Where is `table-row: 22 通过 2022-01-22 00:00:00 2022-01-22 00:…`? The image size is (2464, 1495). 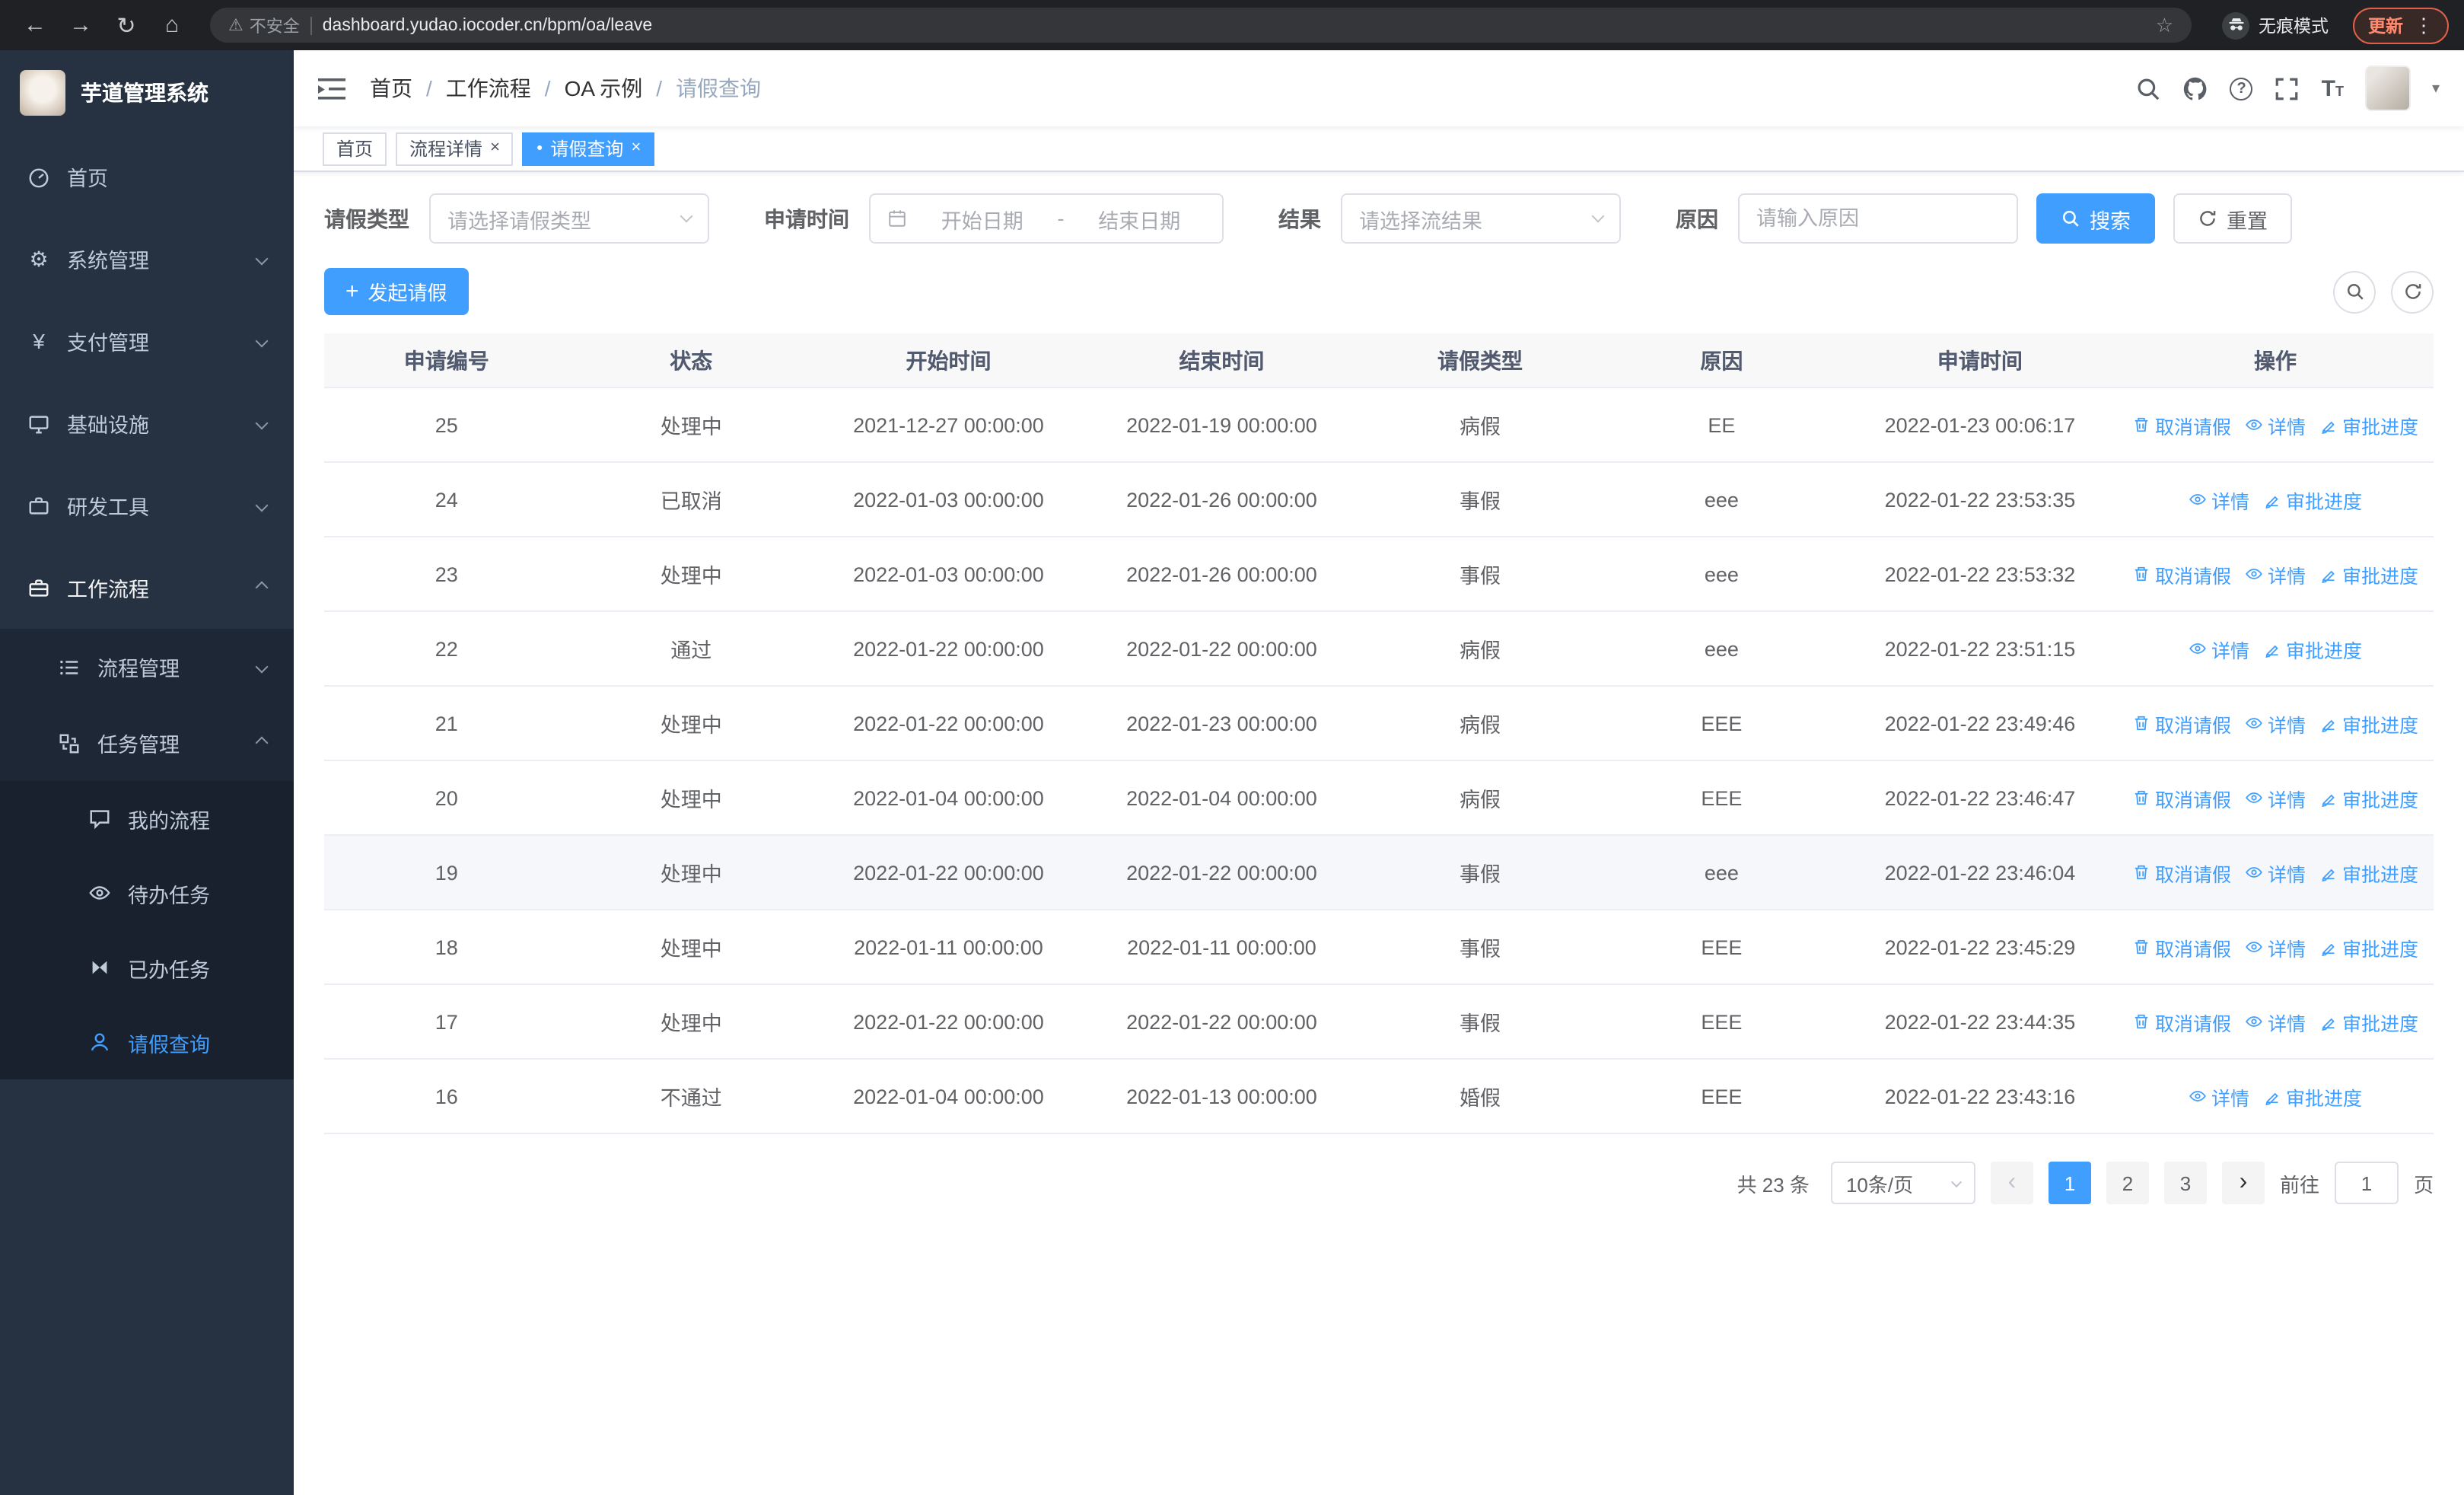 table-row: 22 通过 2022-01-22 00:00:00 2022-01-22 00:… is located at coordinates (1379, 649).